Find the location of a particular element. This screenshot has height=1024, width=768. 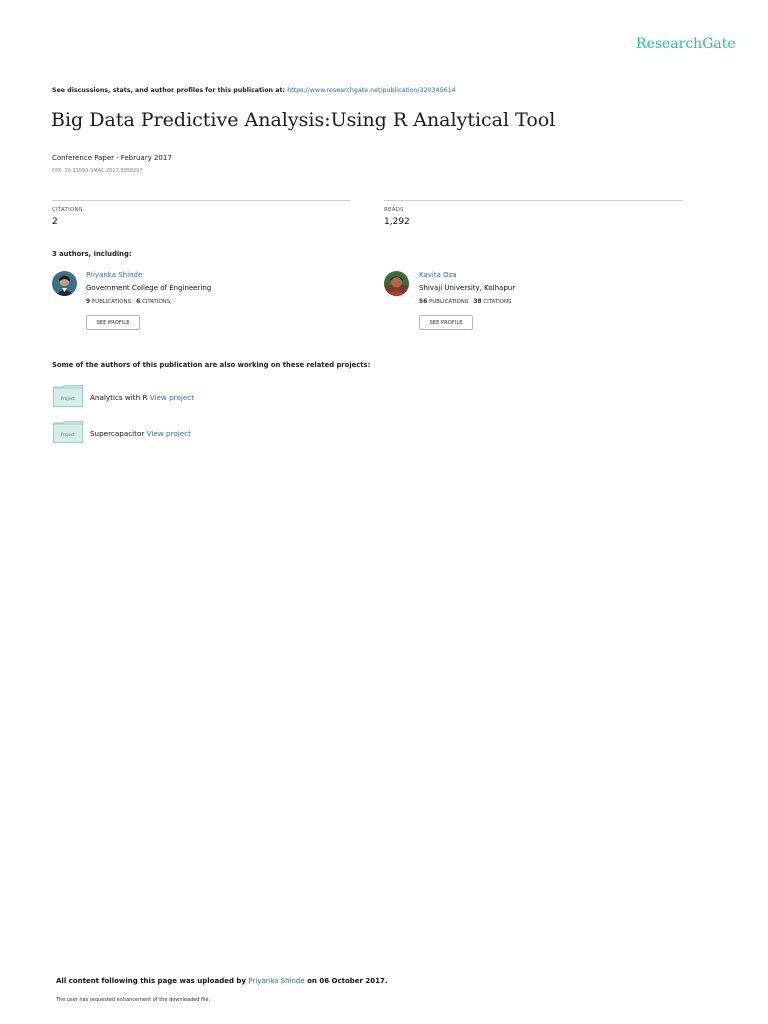

paper-type-date: Conference Paper · February 2017 is located at coordinates (112, 158).